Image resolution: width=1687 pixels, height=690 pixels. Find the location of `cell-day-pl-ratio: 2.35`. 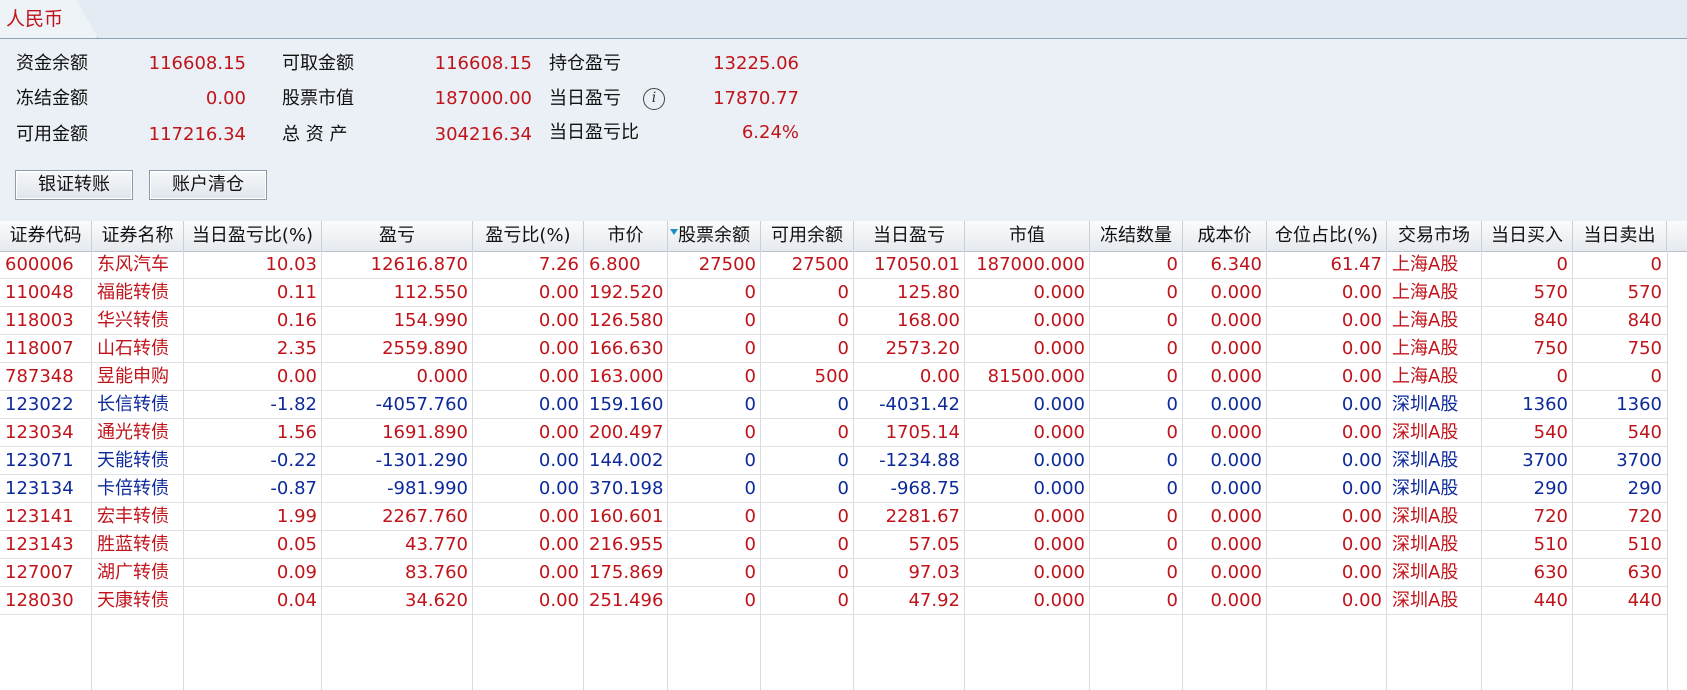

cell-day-pl-ratio: 2.35 is located at coordinates (296, 348).